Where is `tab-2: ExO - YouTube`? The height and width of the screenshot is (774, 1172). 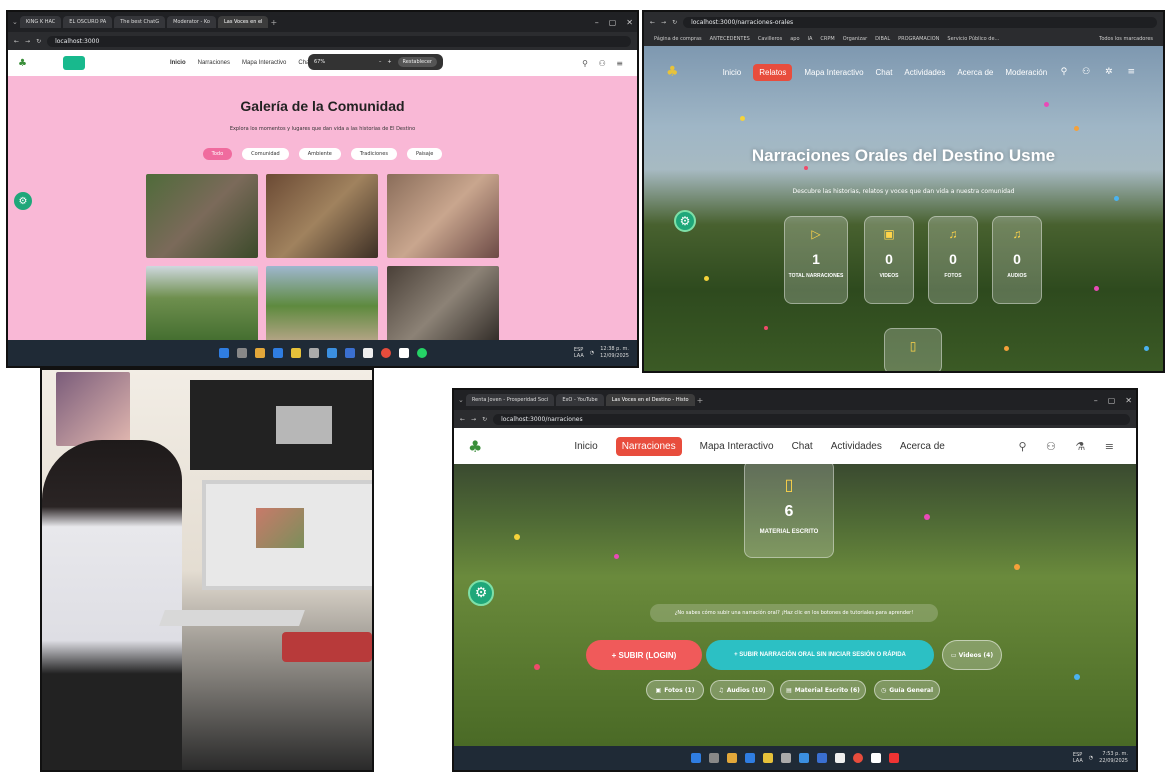
tab-2: ExO - YouTube is located at coordinates (580, 400).